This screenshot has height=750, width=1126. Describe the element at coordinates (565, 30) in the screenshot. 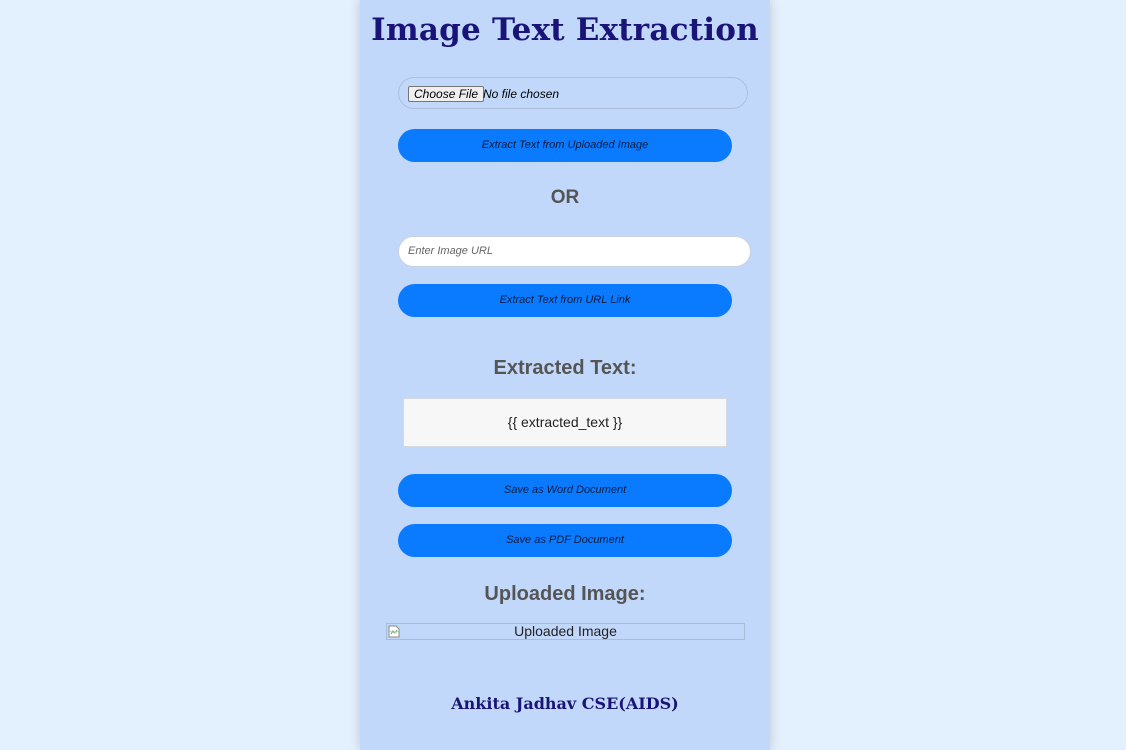

I see `page-title: Image Text Extraction` at that location.